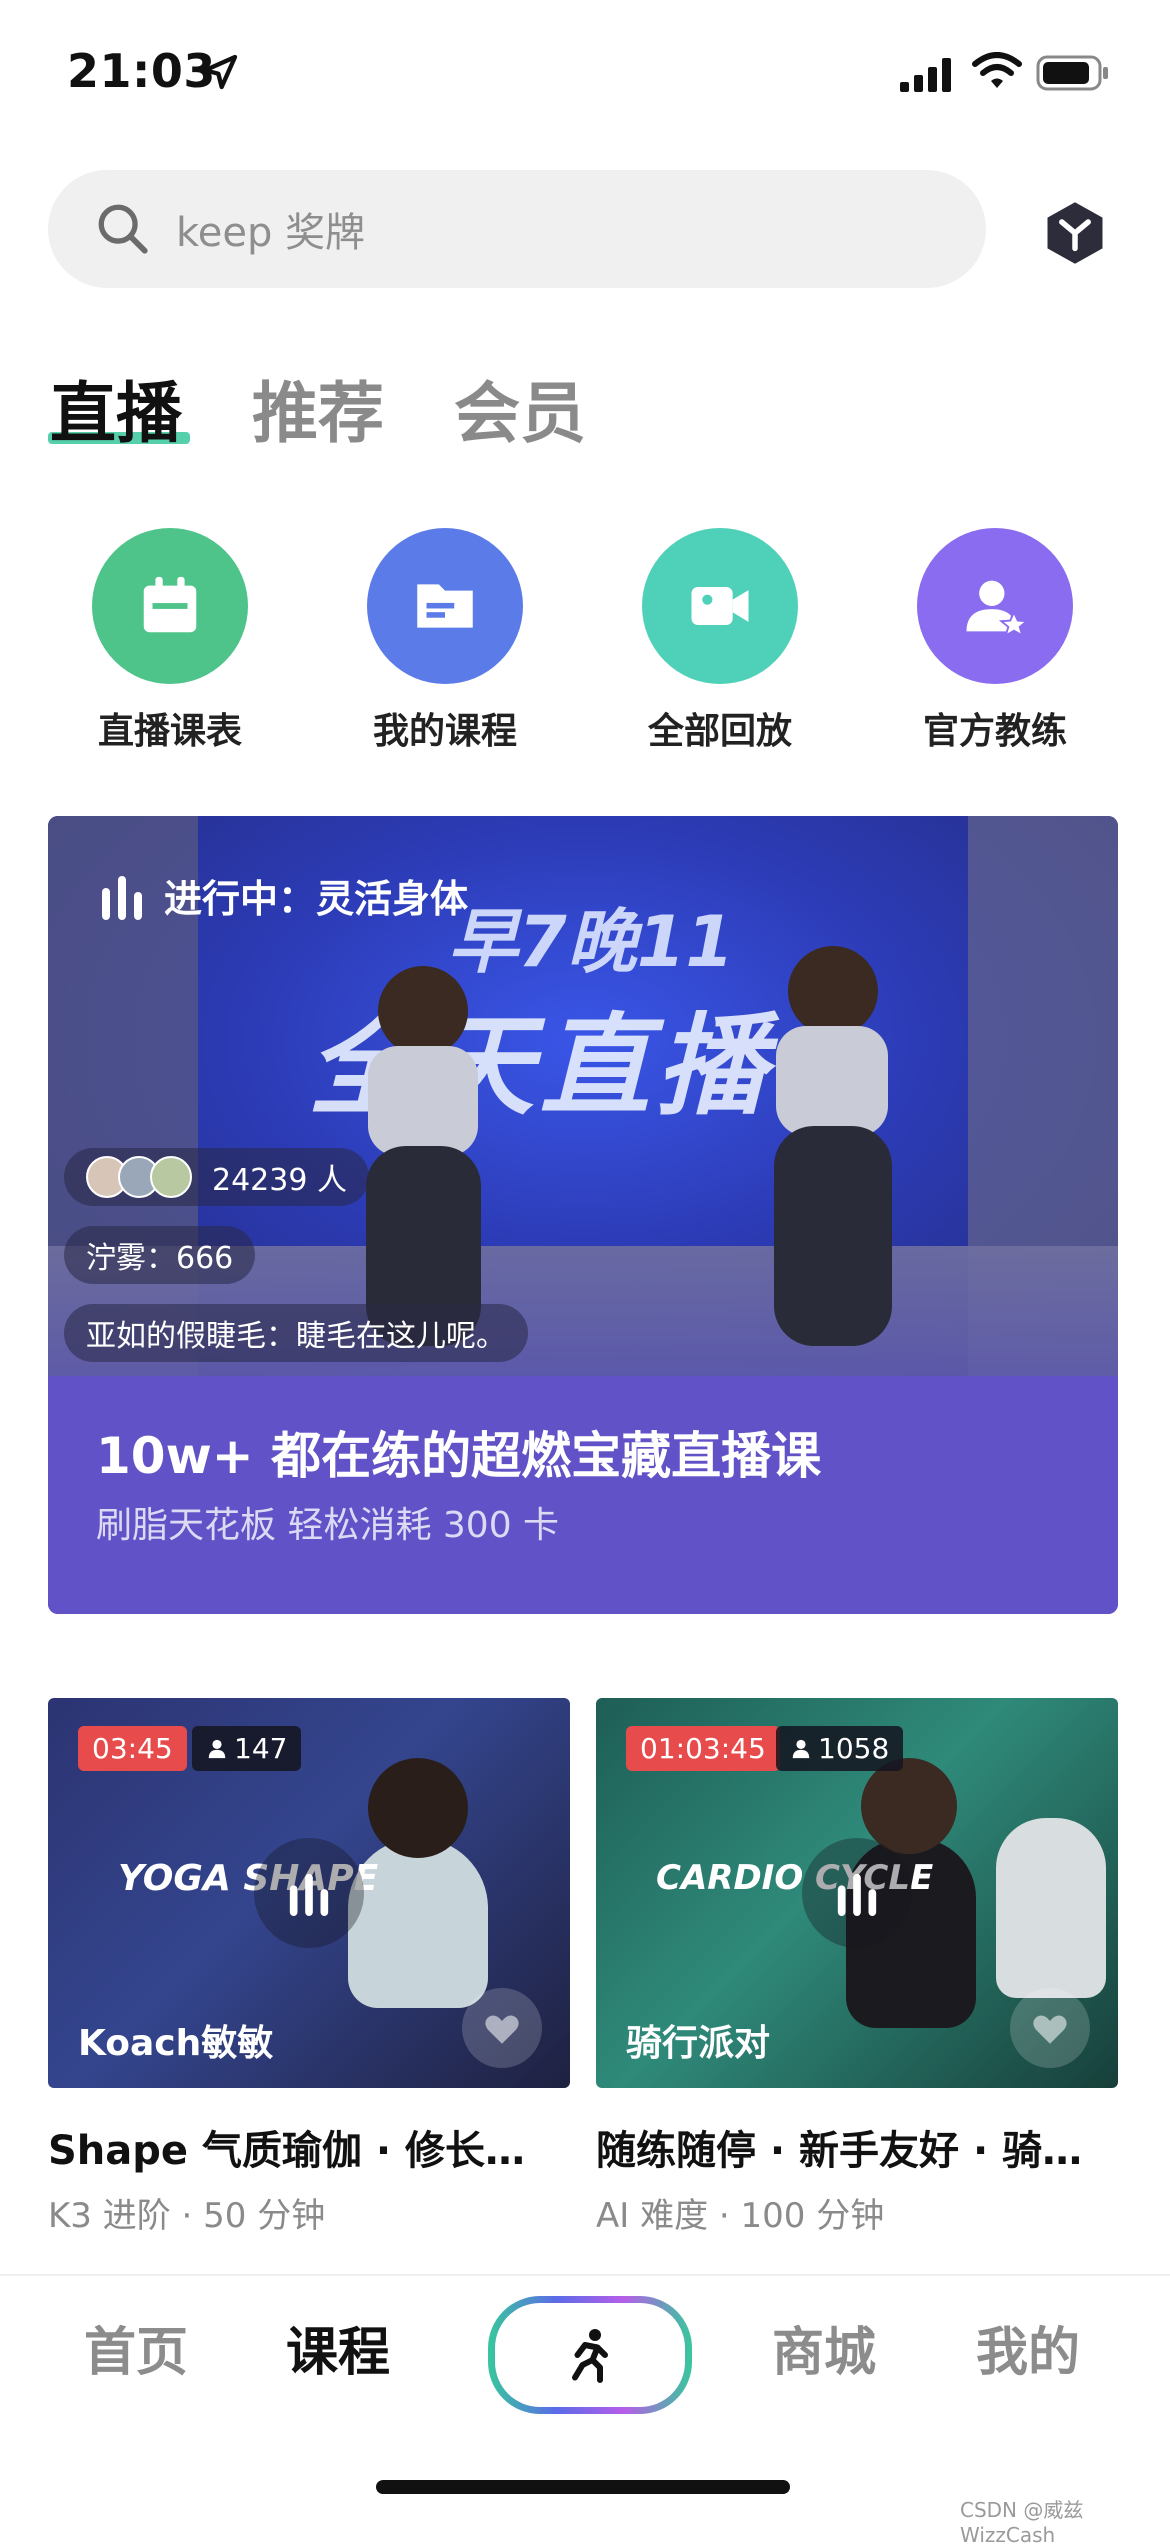 The image size is (1170, 2547). What do you see at coordinates (328, 1525) in the screenshot?
I see `hero-subtitle: 刷脂天花板 轻松消耗 300 卡` at bounding box center [328, 1525].